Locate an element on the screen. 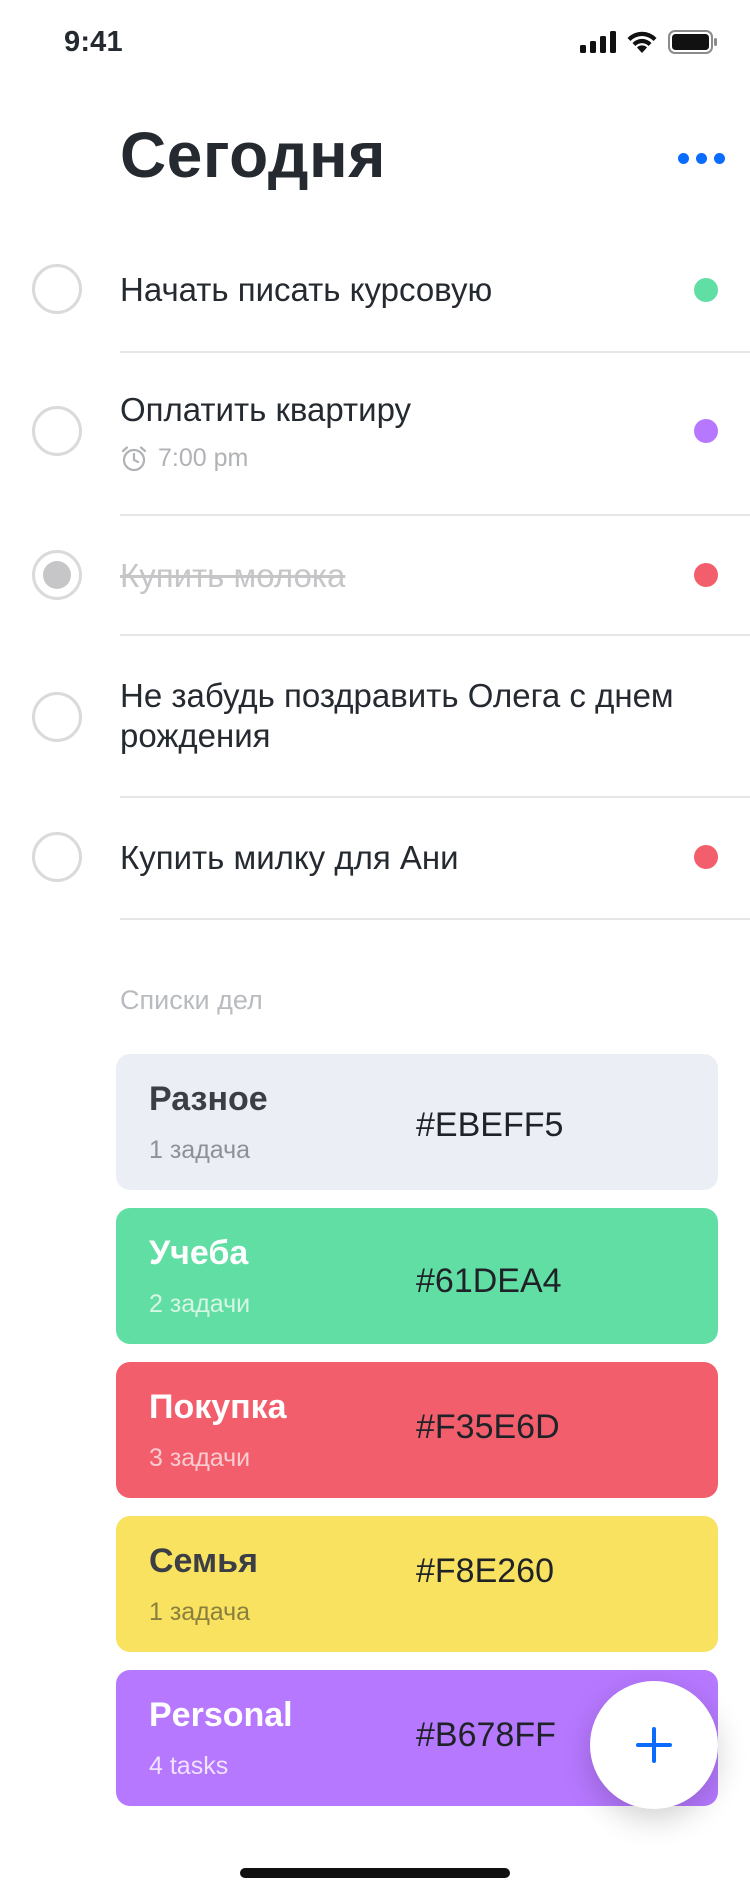 This screenshot has width=750, height=1896. list-count: 4 tasks is located at coordinates (189, 1766).